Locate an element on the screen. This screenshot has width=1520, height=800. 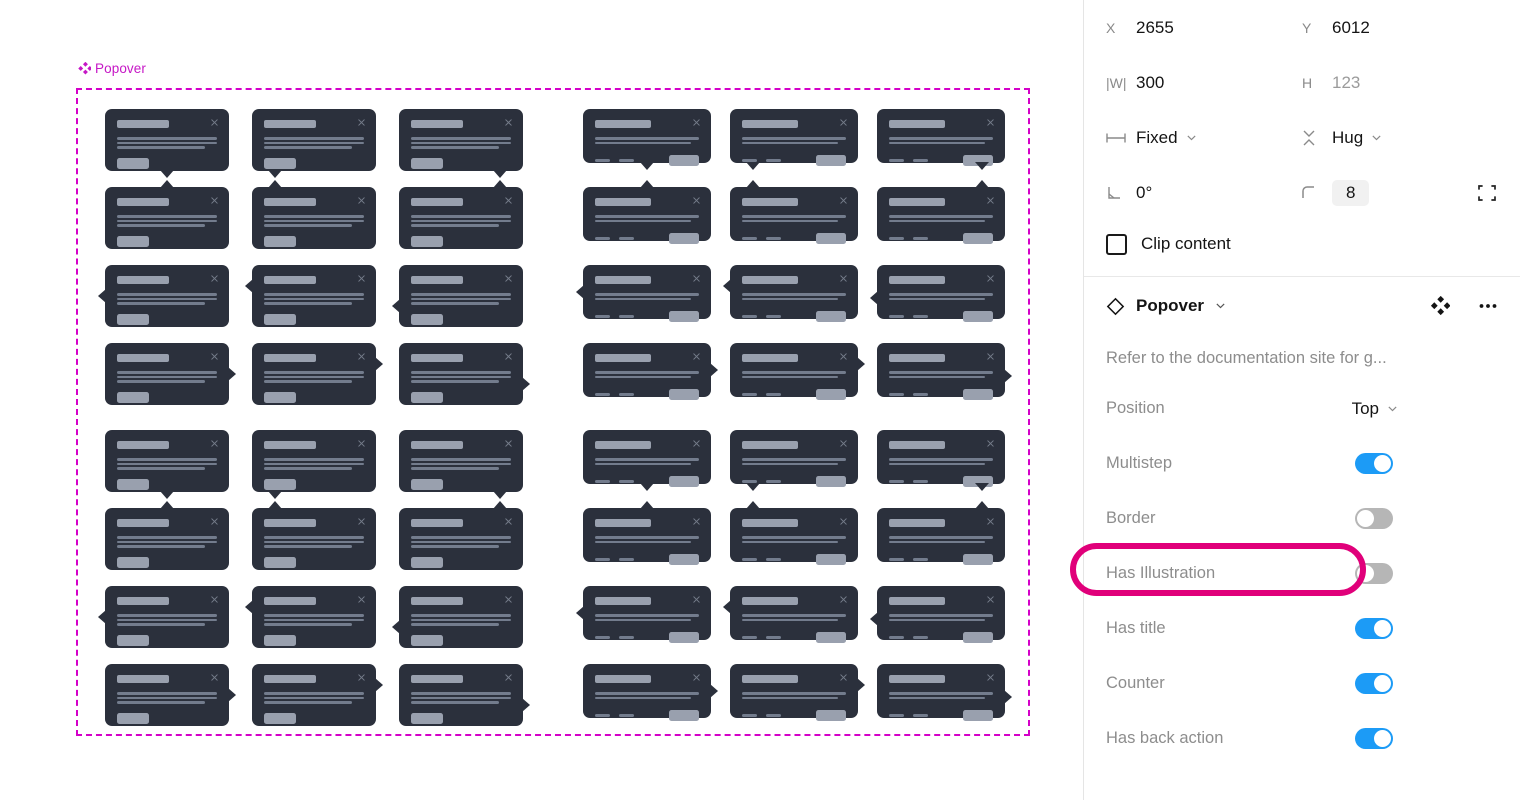
frame-label: Popover is located at coordinates (112, 68).